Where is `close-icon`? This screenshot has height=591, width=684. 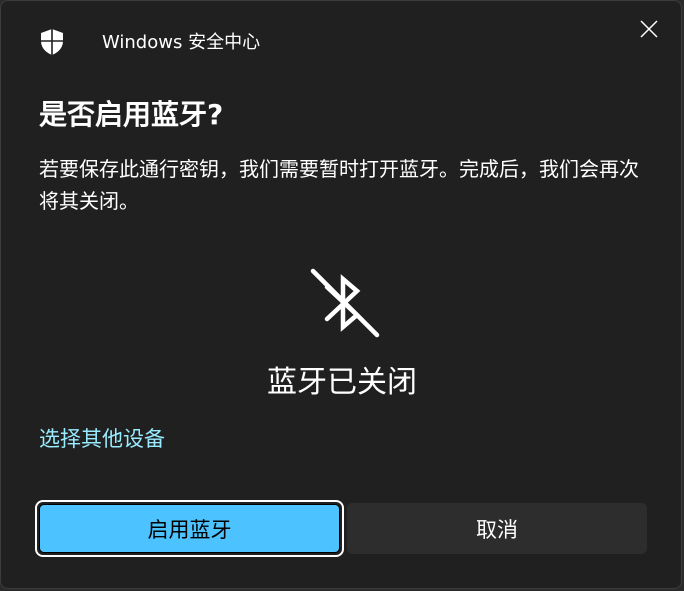 close-icon is located at coordinates (649, 31).